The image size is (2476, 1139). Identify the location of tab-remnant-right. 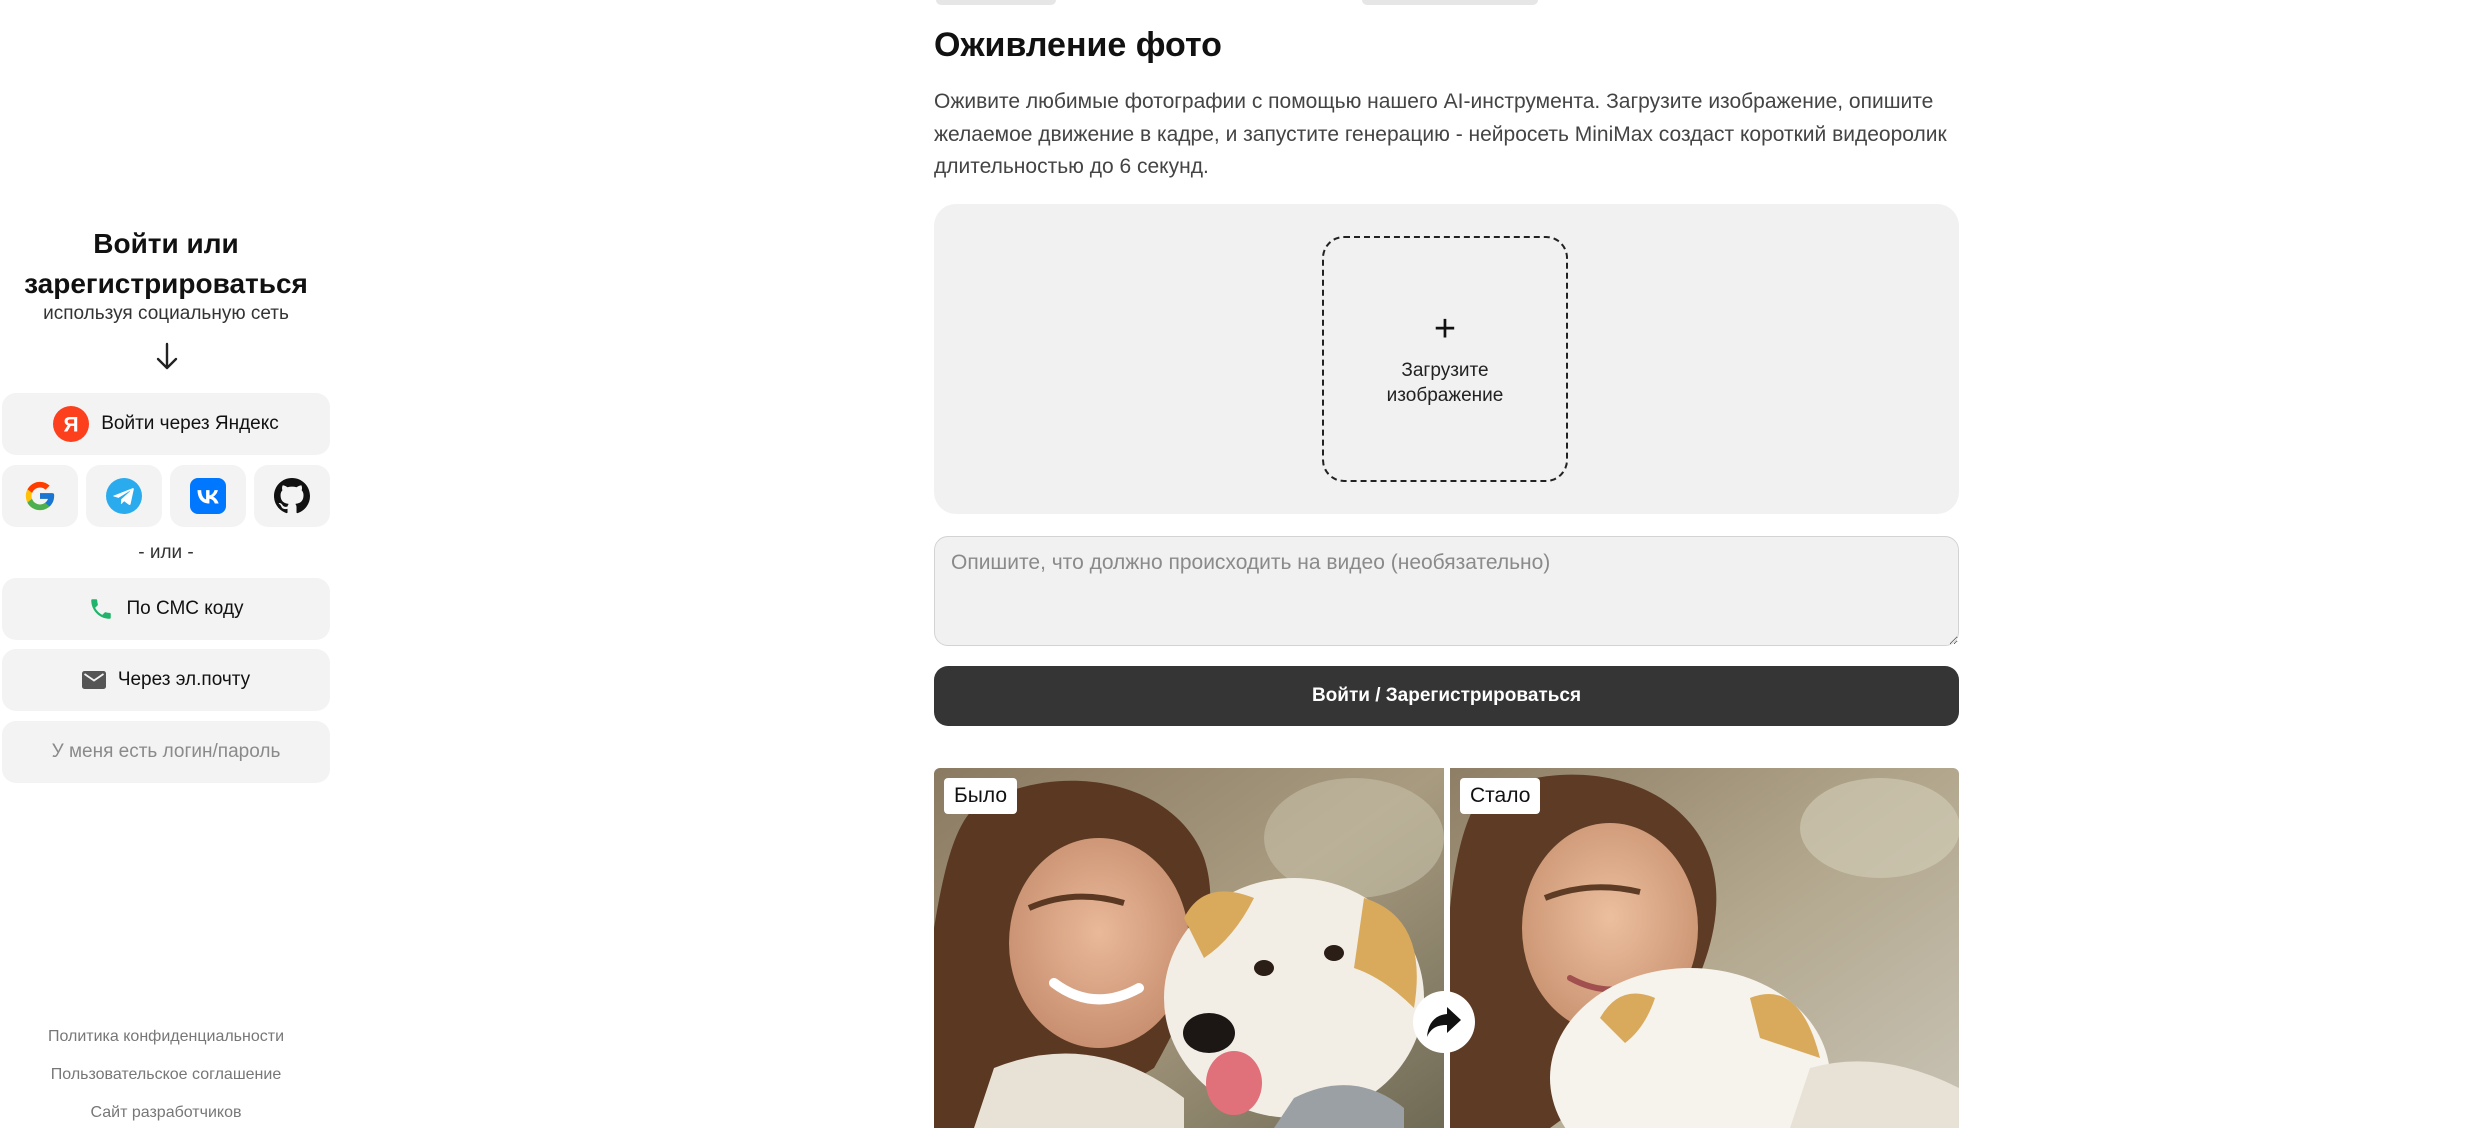
(1450, 2).